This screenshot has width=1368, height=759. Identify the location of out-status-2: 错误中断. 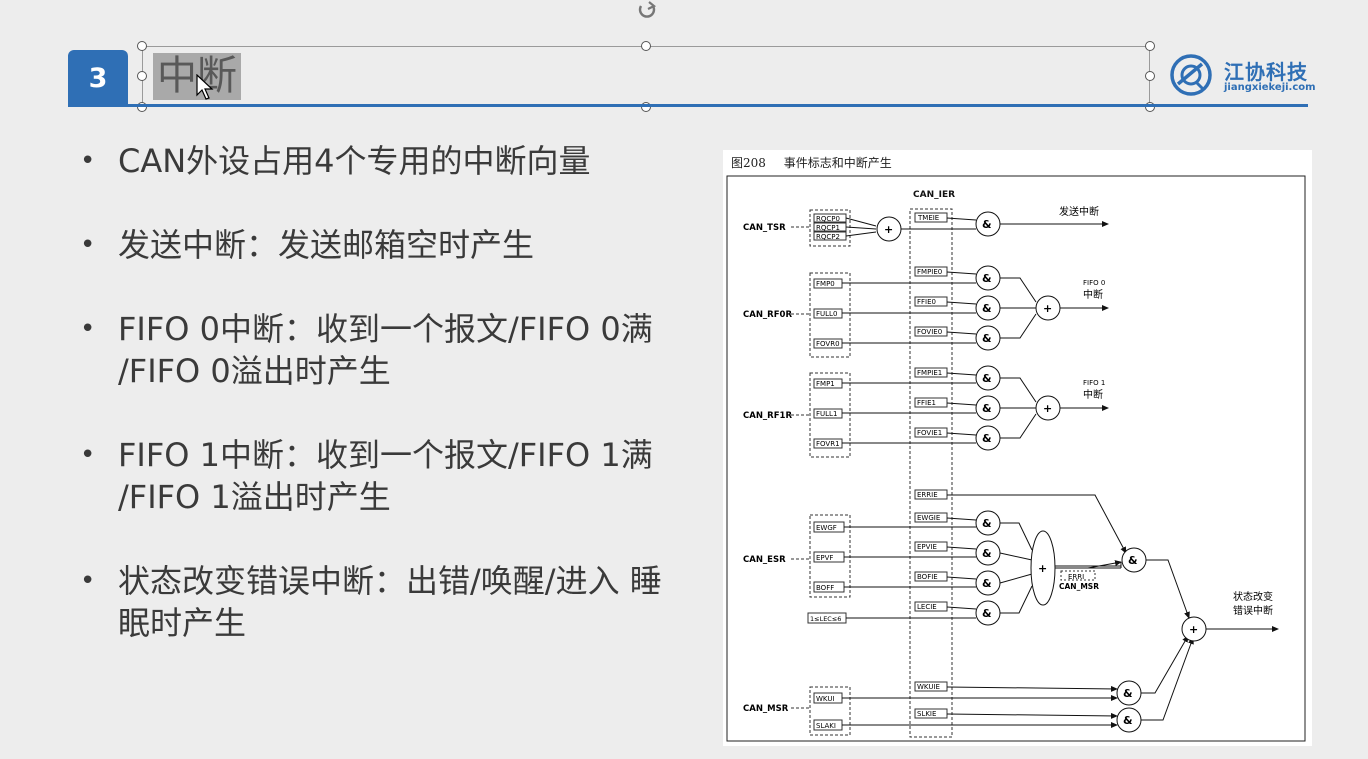
(1253, 610).